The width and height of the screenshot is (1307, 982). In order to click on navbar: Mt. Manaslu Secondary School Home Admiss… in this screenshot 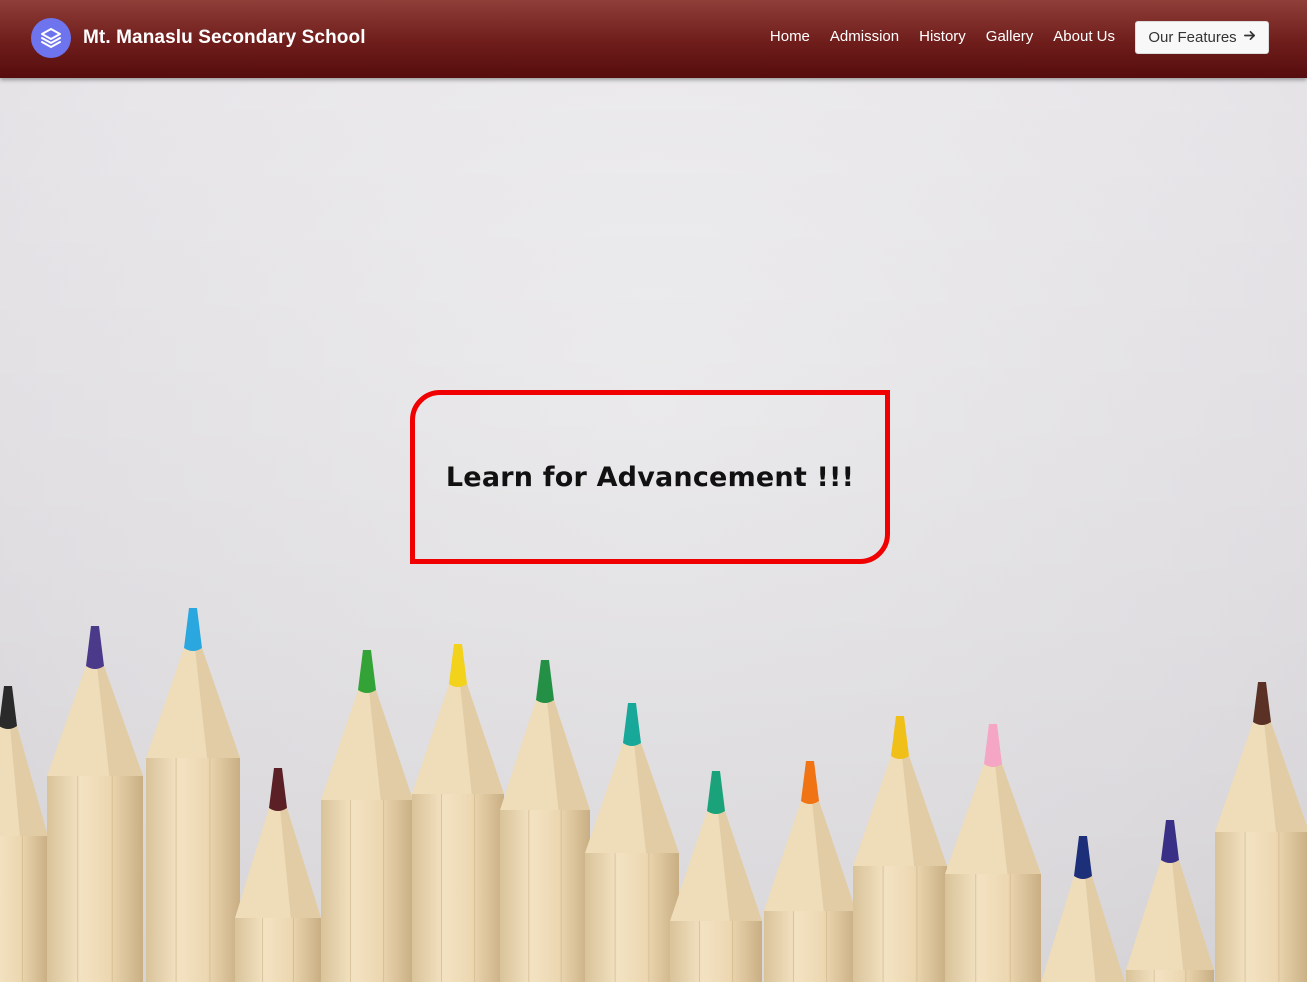, I will do `click(653, 39)`.